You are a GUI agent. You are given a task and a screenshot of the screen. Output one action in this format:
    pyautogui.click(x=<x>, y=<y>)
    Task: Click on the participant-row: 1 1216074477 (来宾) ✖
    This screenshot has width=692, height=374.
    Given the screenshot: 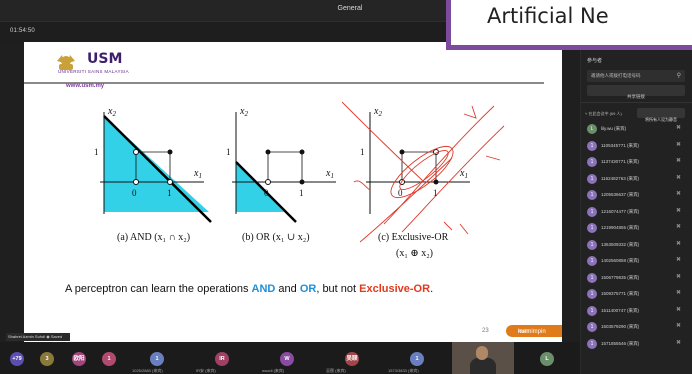 What is the action you would take?
    pyautogui.click(x=636, y=212)
    